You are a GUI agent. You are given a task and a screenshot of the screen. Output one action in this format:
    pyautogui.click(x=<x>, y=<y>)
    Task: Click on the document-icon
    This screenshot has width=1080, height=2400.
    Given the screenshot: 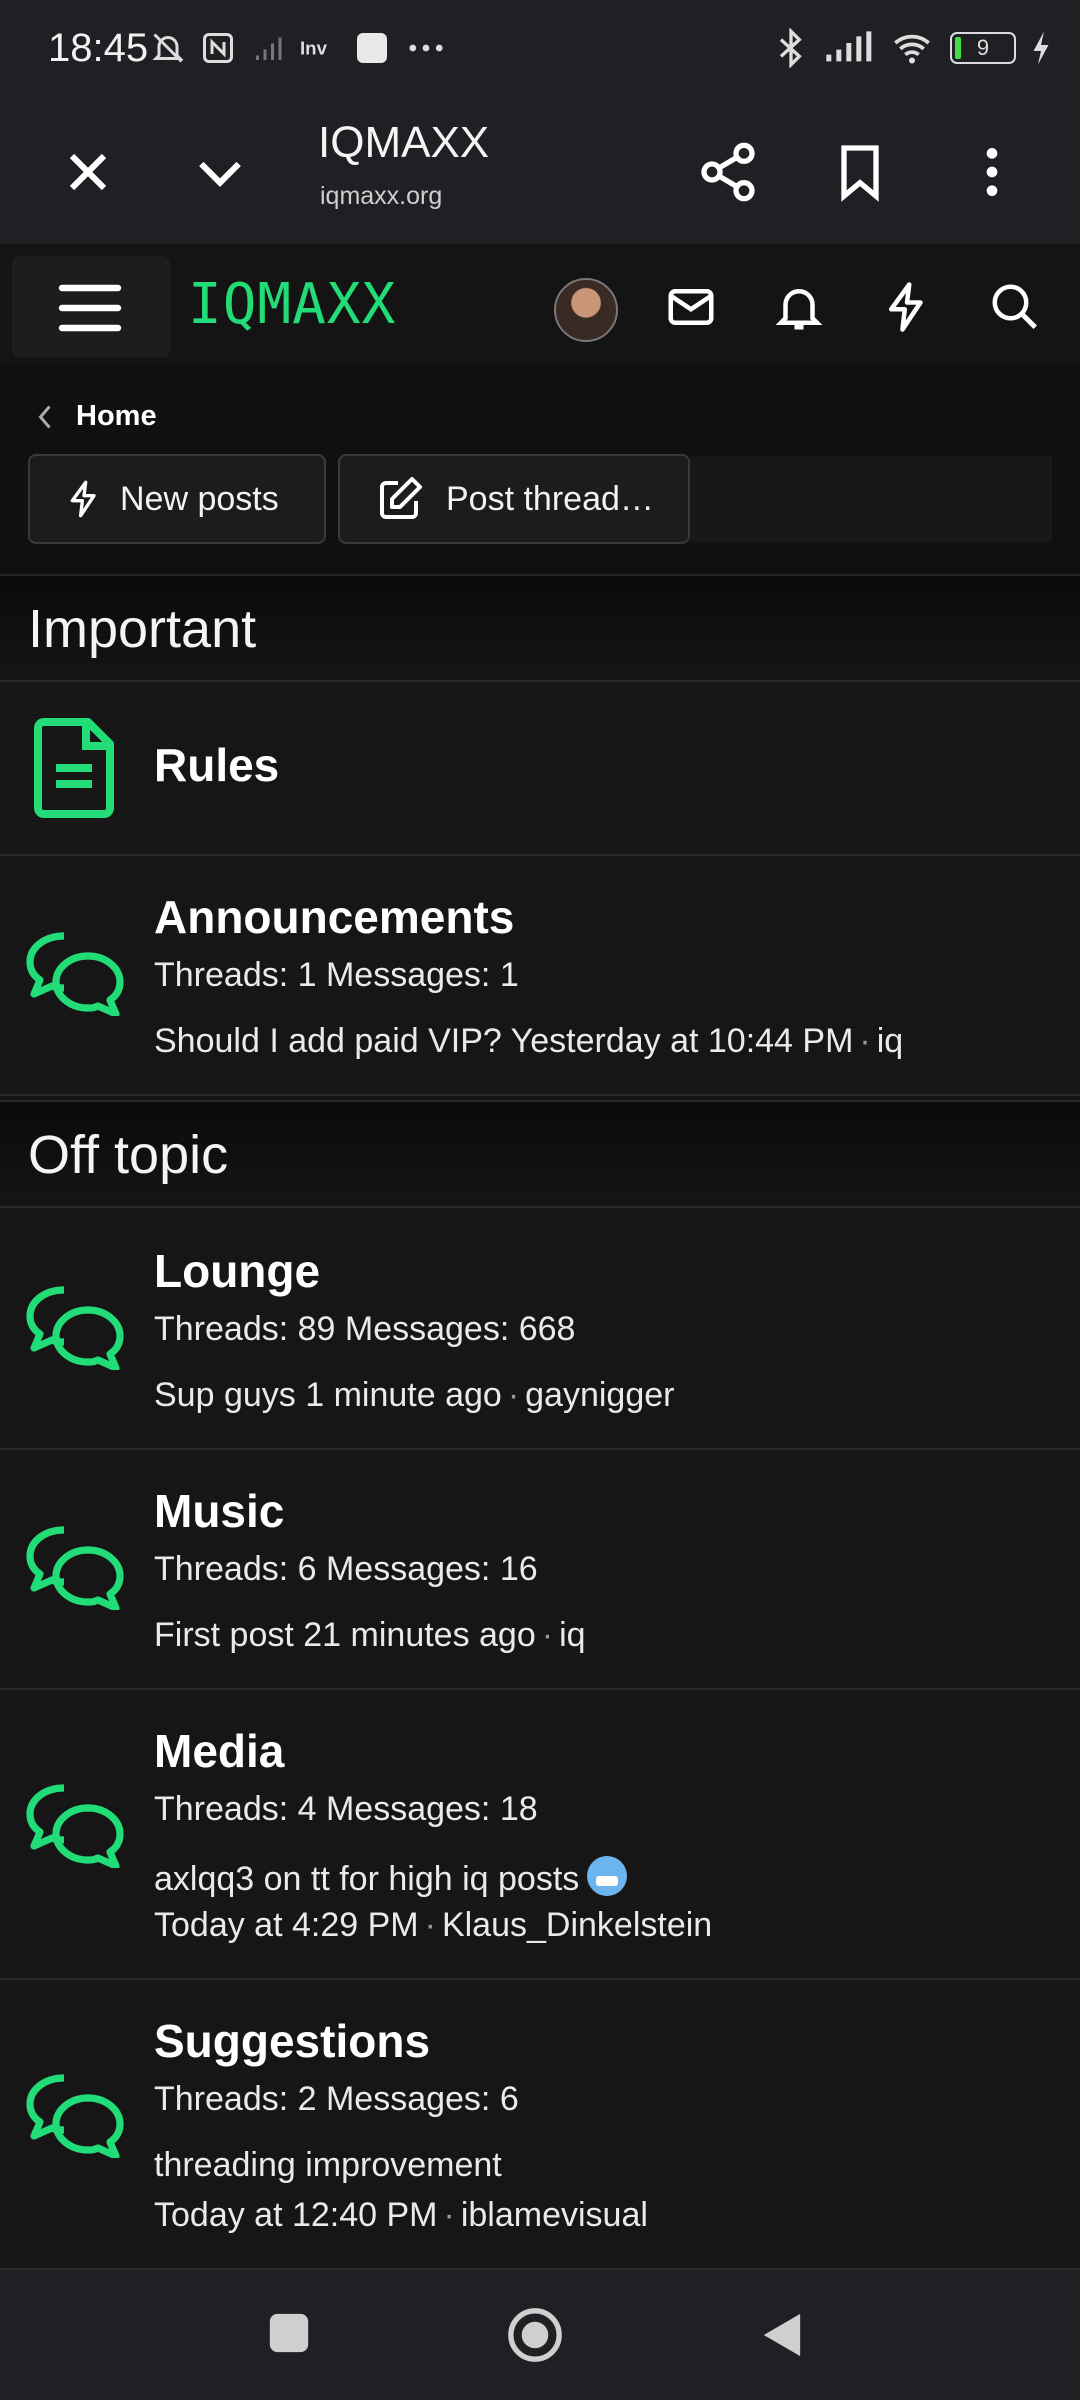 What is the action you would take?
    pyautogui.click(x=74, y=768)
    